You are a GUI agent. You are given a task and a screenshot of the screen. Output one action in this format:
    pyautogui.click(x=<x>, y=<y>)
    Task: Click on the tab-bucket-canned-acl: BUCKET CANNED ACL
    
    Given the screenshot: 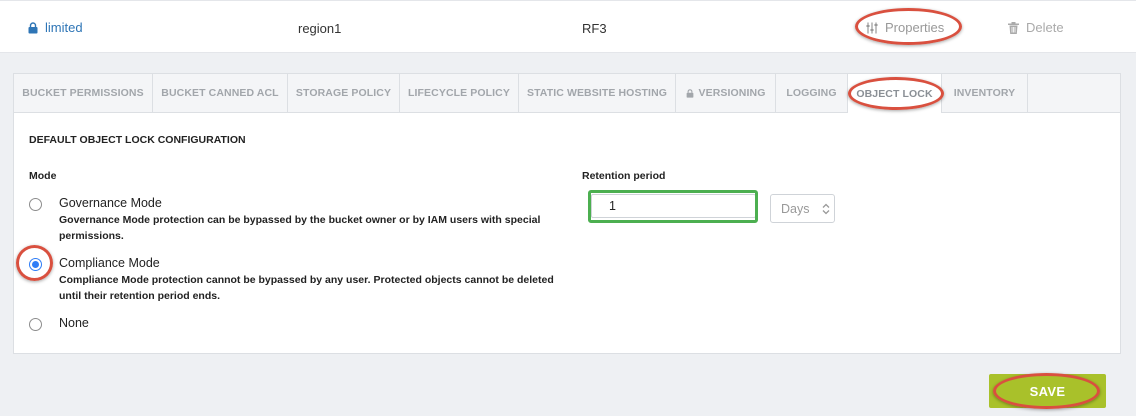 What is the action you would take?
    pyautogui.click(x=220, y=93)
    